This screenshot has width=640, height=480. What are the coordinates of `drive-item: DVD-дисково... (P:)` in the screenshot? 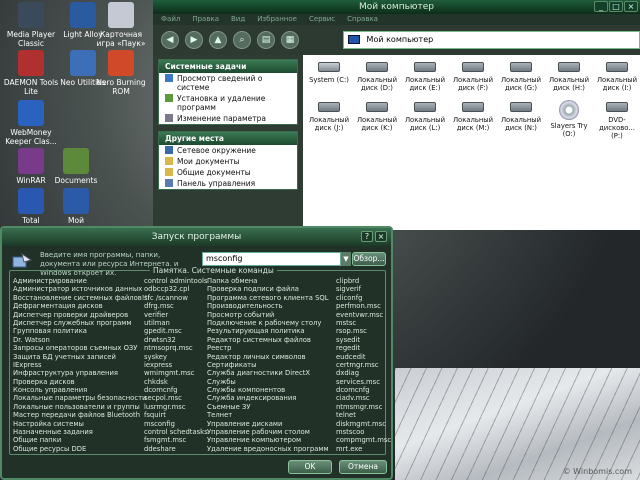 It's located at (616, 120).